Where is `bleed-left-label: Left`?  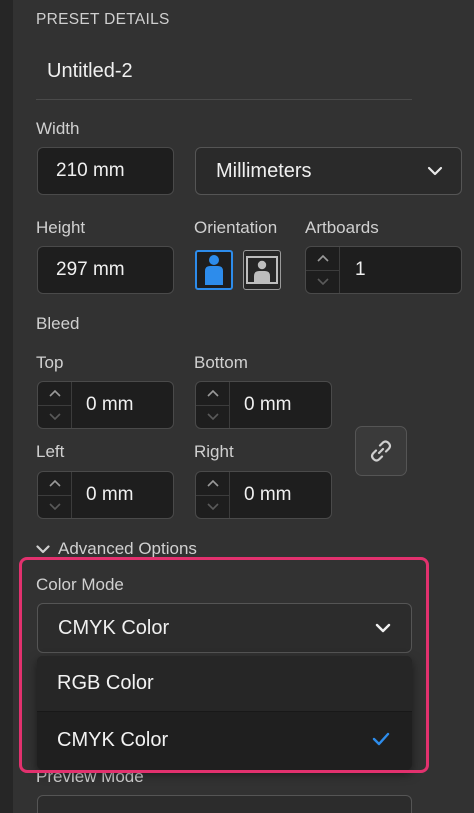 bleed-left-label: Left is located at coordinates (50, 451).